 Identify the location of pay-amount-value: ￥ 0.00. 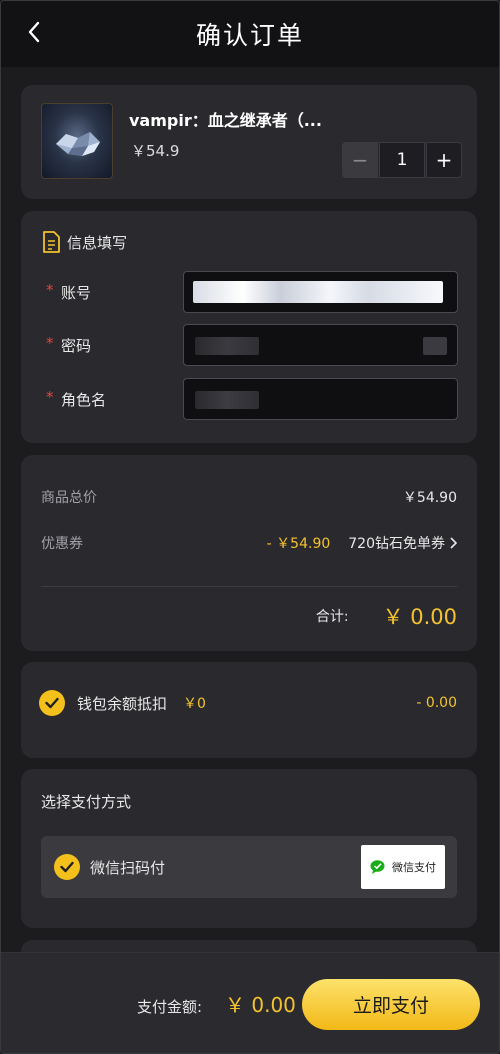
(260, 1005).